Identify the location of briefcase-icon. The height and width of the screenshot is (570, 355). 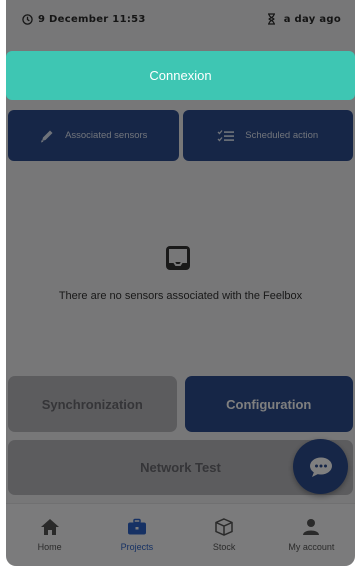
(136, 526).